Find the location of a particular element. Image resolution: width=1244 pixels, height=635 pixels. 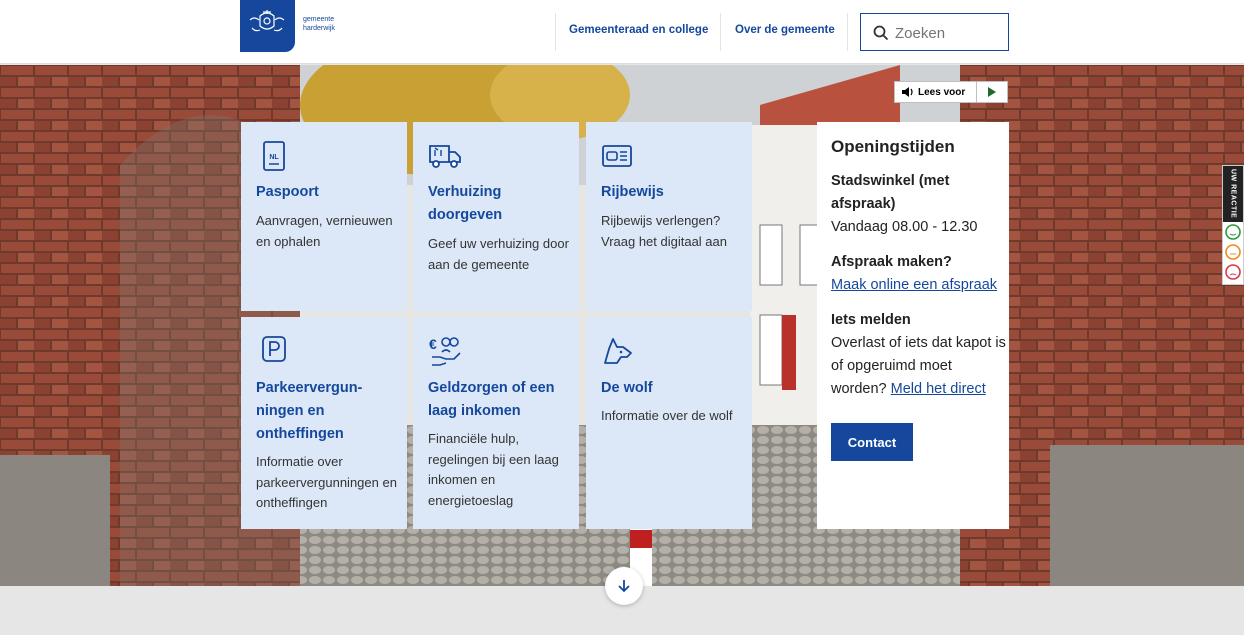

moving-truck-icon is located at coordinates (445, 156).